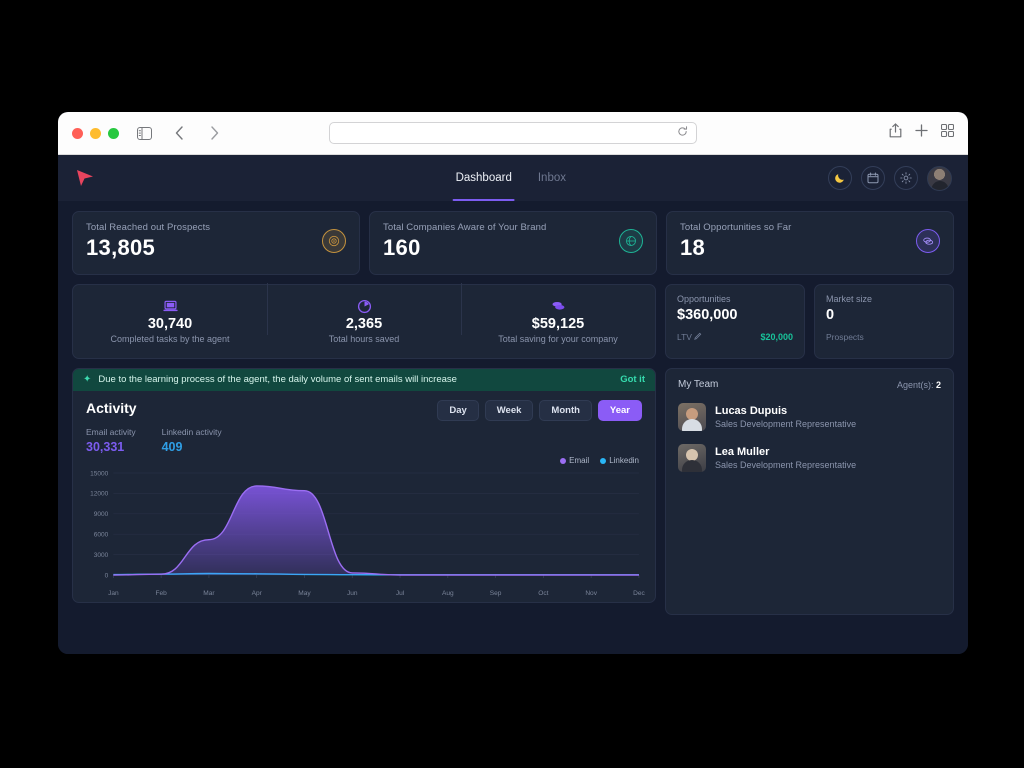 Image resolution: width=1024 pixels, height=768 pixels. I want to click on agent-count-value: 2, so click(938, 384).